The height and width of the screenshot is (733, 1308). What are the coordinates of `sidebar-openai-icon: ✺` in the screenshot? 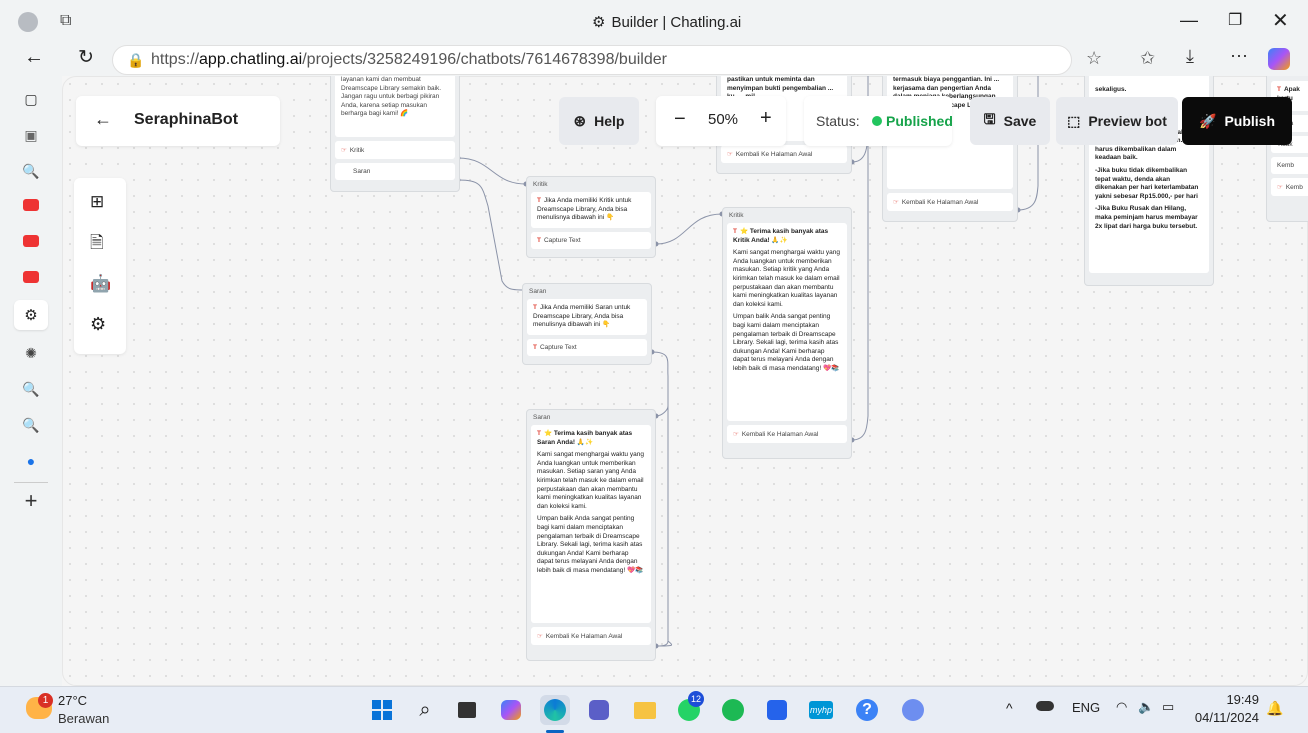 It's located at (31, 353).